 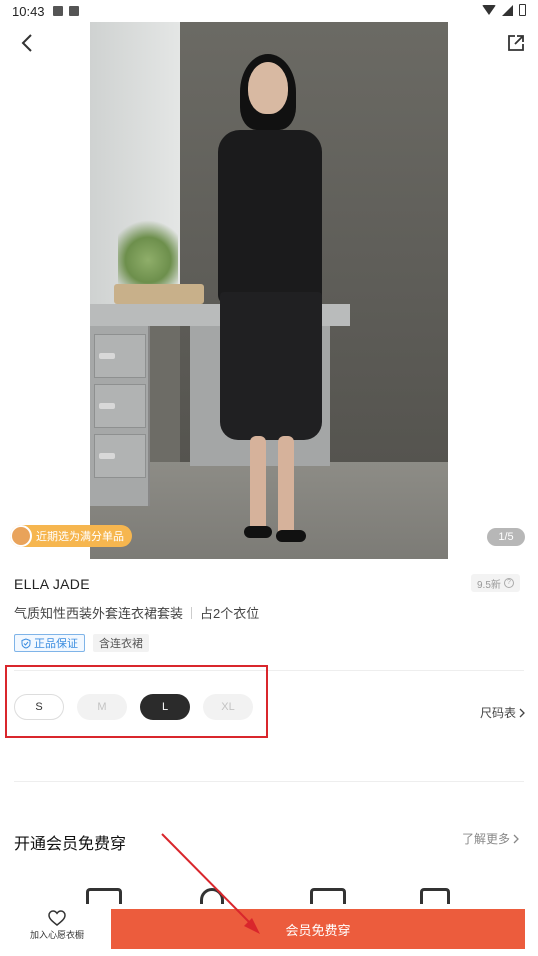 What do you see at coordinates (57, 918) in the screenshot?
I see `heart-icon` at bounding box center [57, 918].